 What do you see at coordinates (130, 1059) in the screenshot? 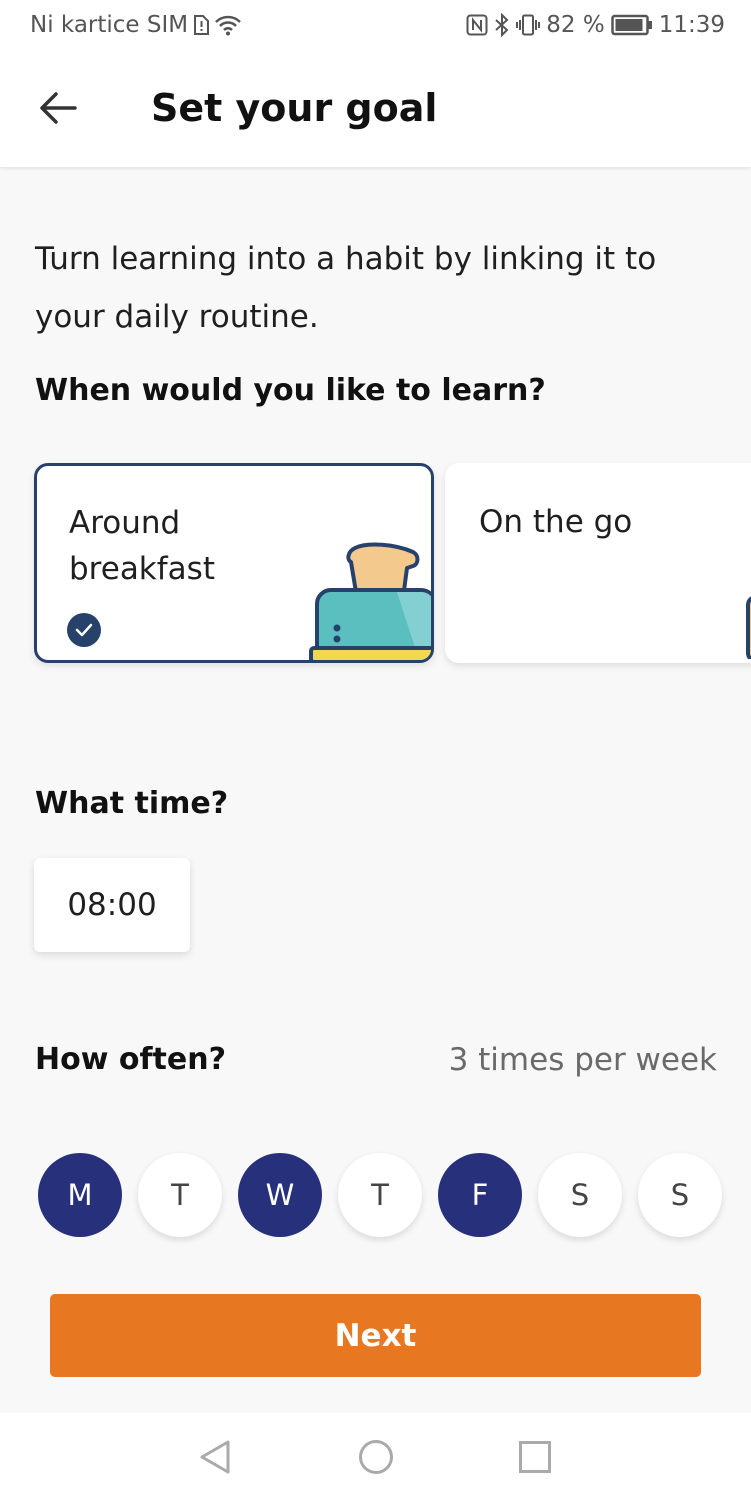
I see `frequency-heading: How often?` at bounding box center [130, 1059].